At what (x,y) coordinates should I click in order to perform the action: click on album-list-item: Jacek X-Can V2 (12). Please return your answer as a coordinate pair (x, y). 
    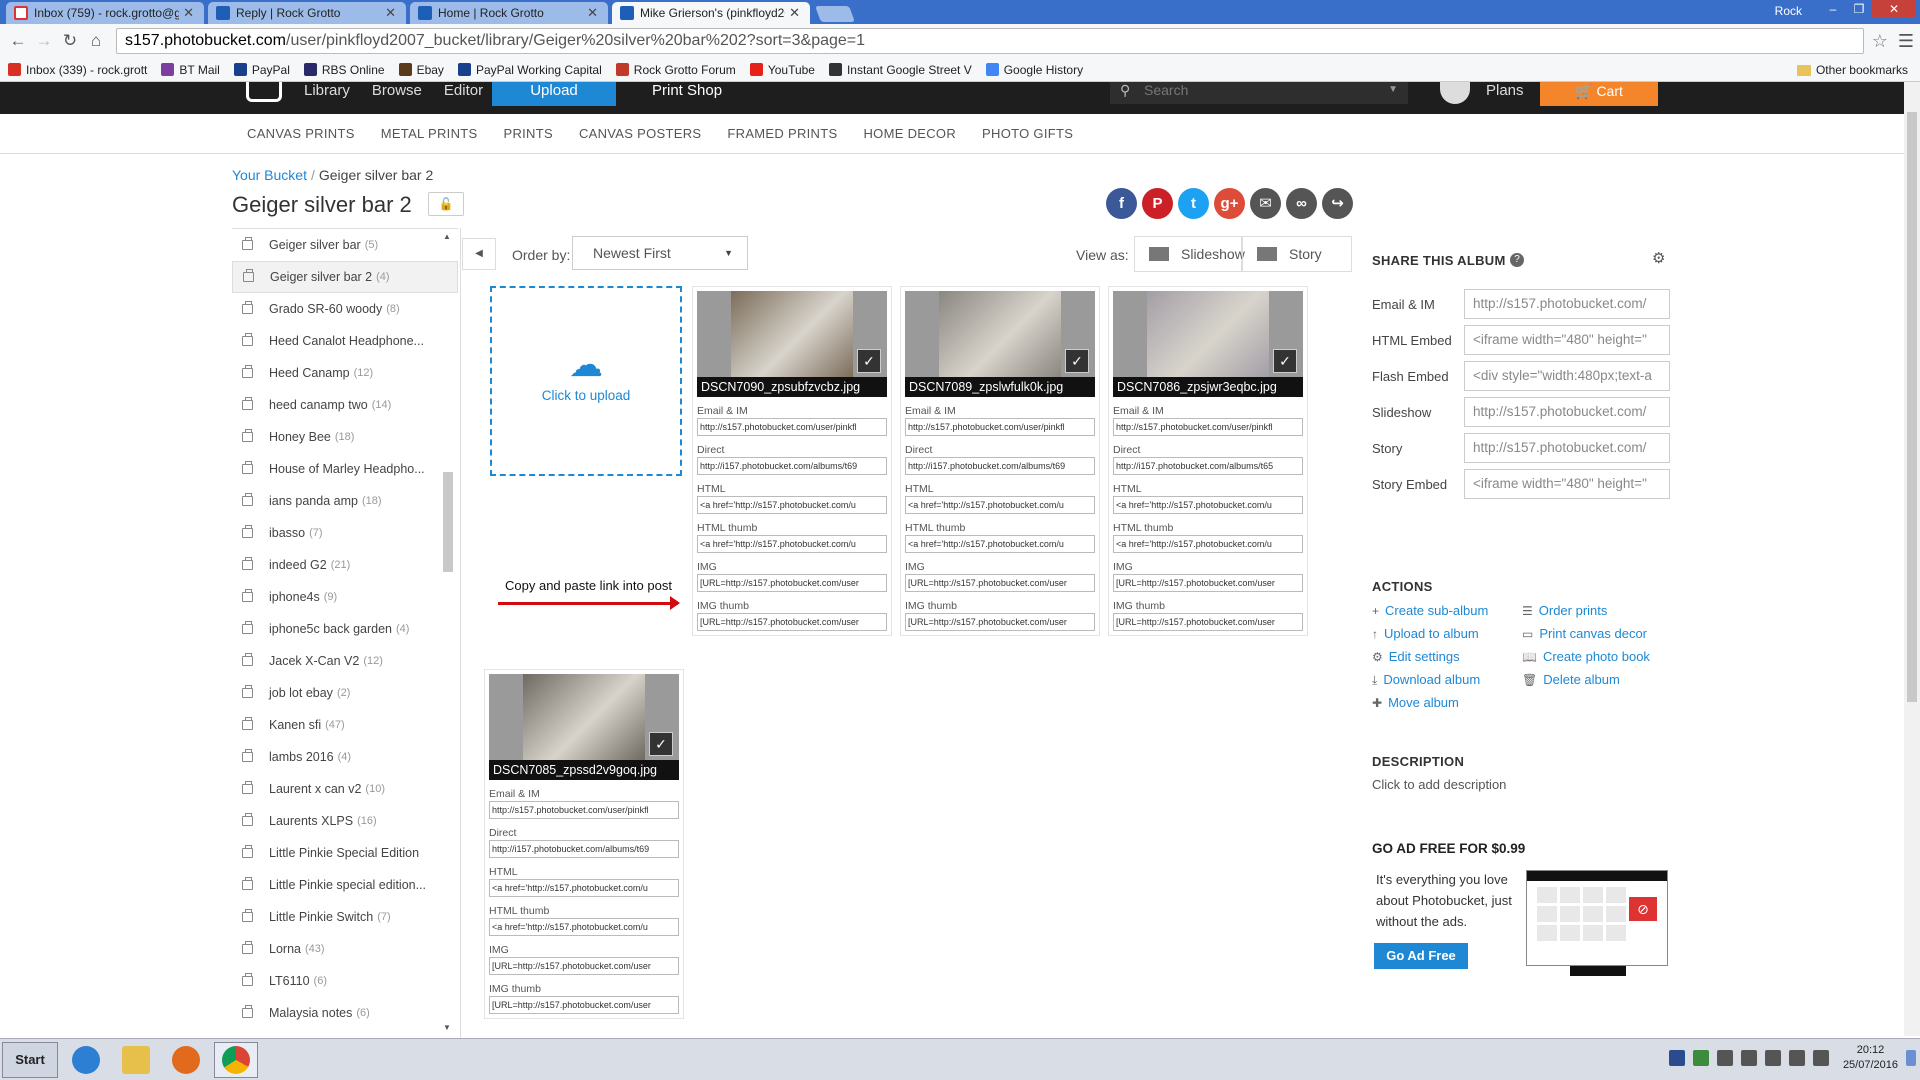
    Looking at the image, I should click on (345, 661).